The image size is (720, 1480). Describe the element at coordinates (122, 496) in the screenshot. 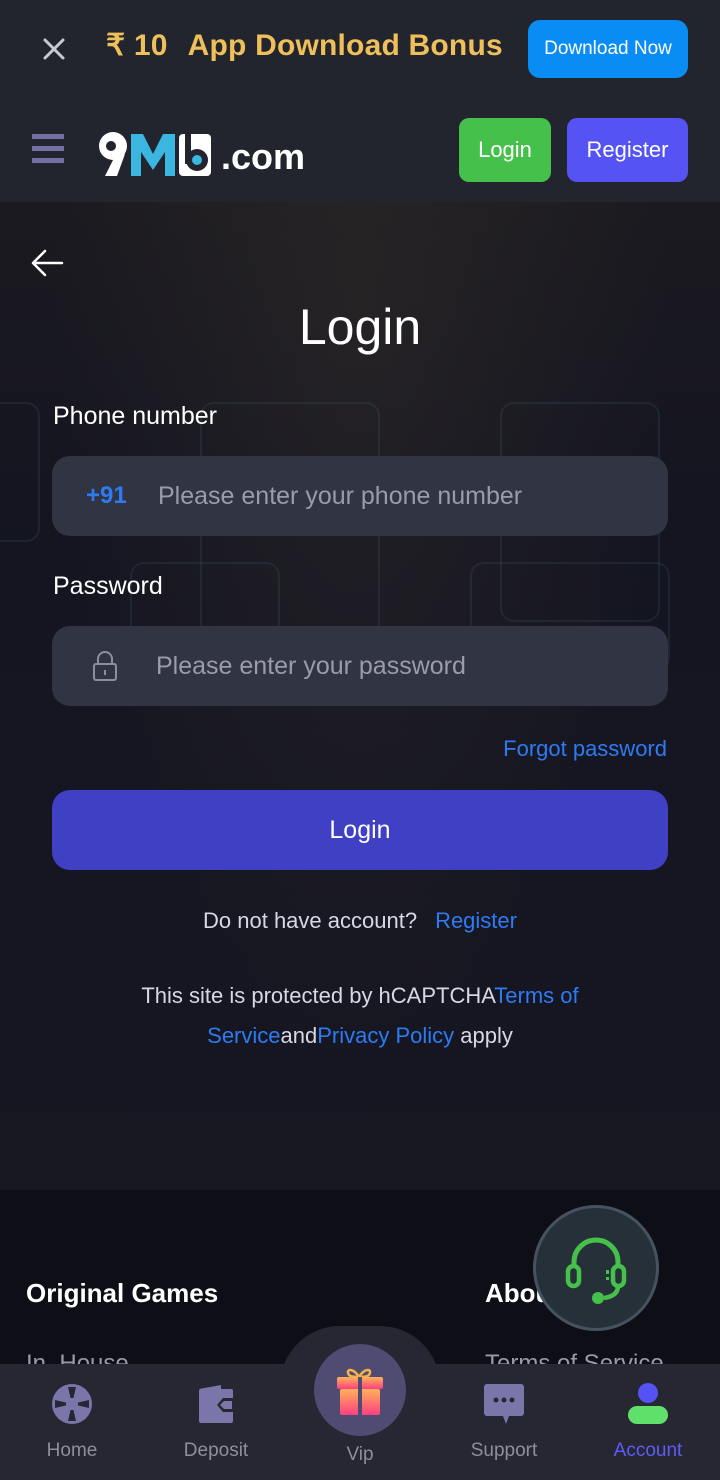

I see `country-code: +91` at that location.